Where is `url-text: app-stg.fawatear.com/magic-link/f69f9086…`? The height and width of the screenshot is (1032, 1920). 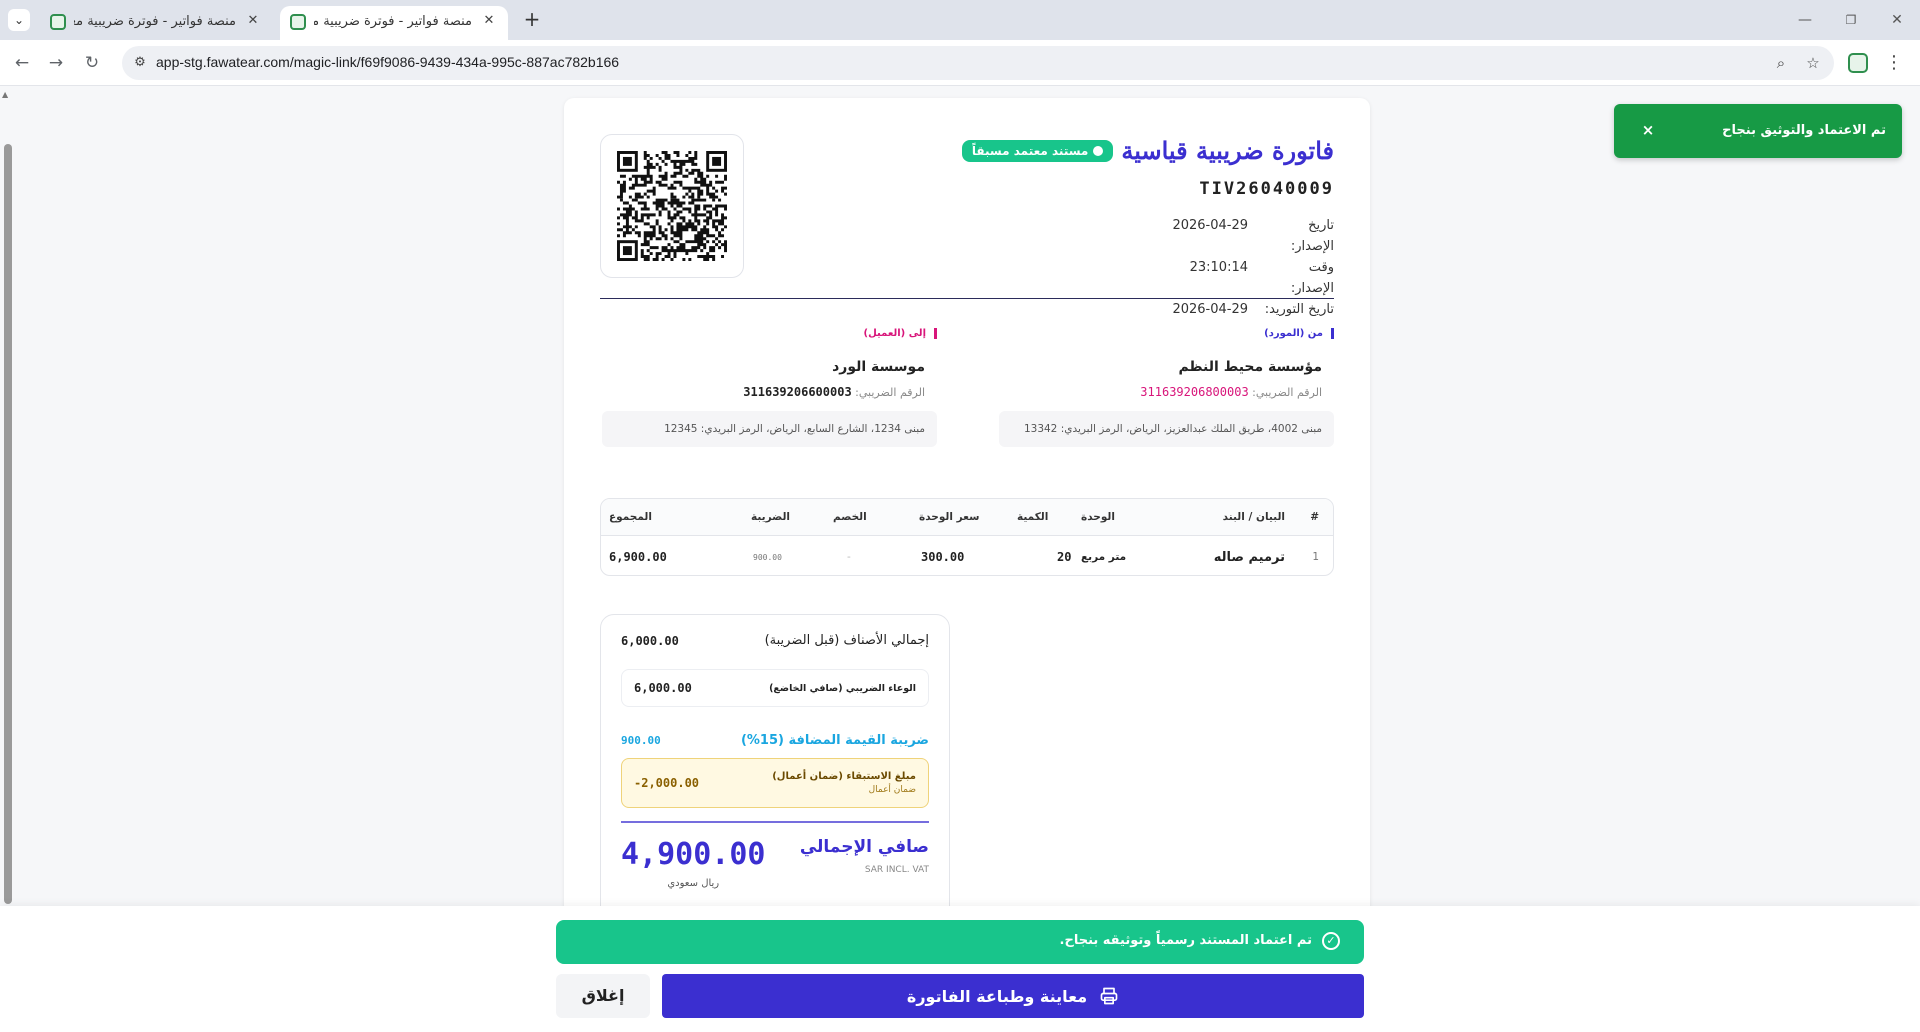 url-text: app-stg.fawatear.com/magic-link/f69f9086… is located at coordinates (387, 62).